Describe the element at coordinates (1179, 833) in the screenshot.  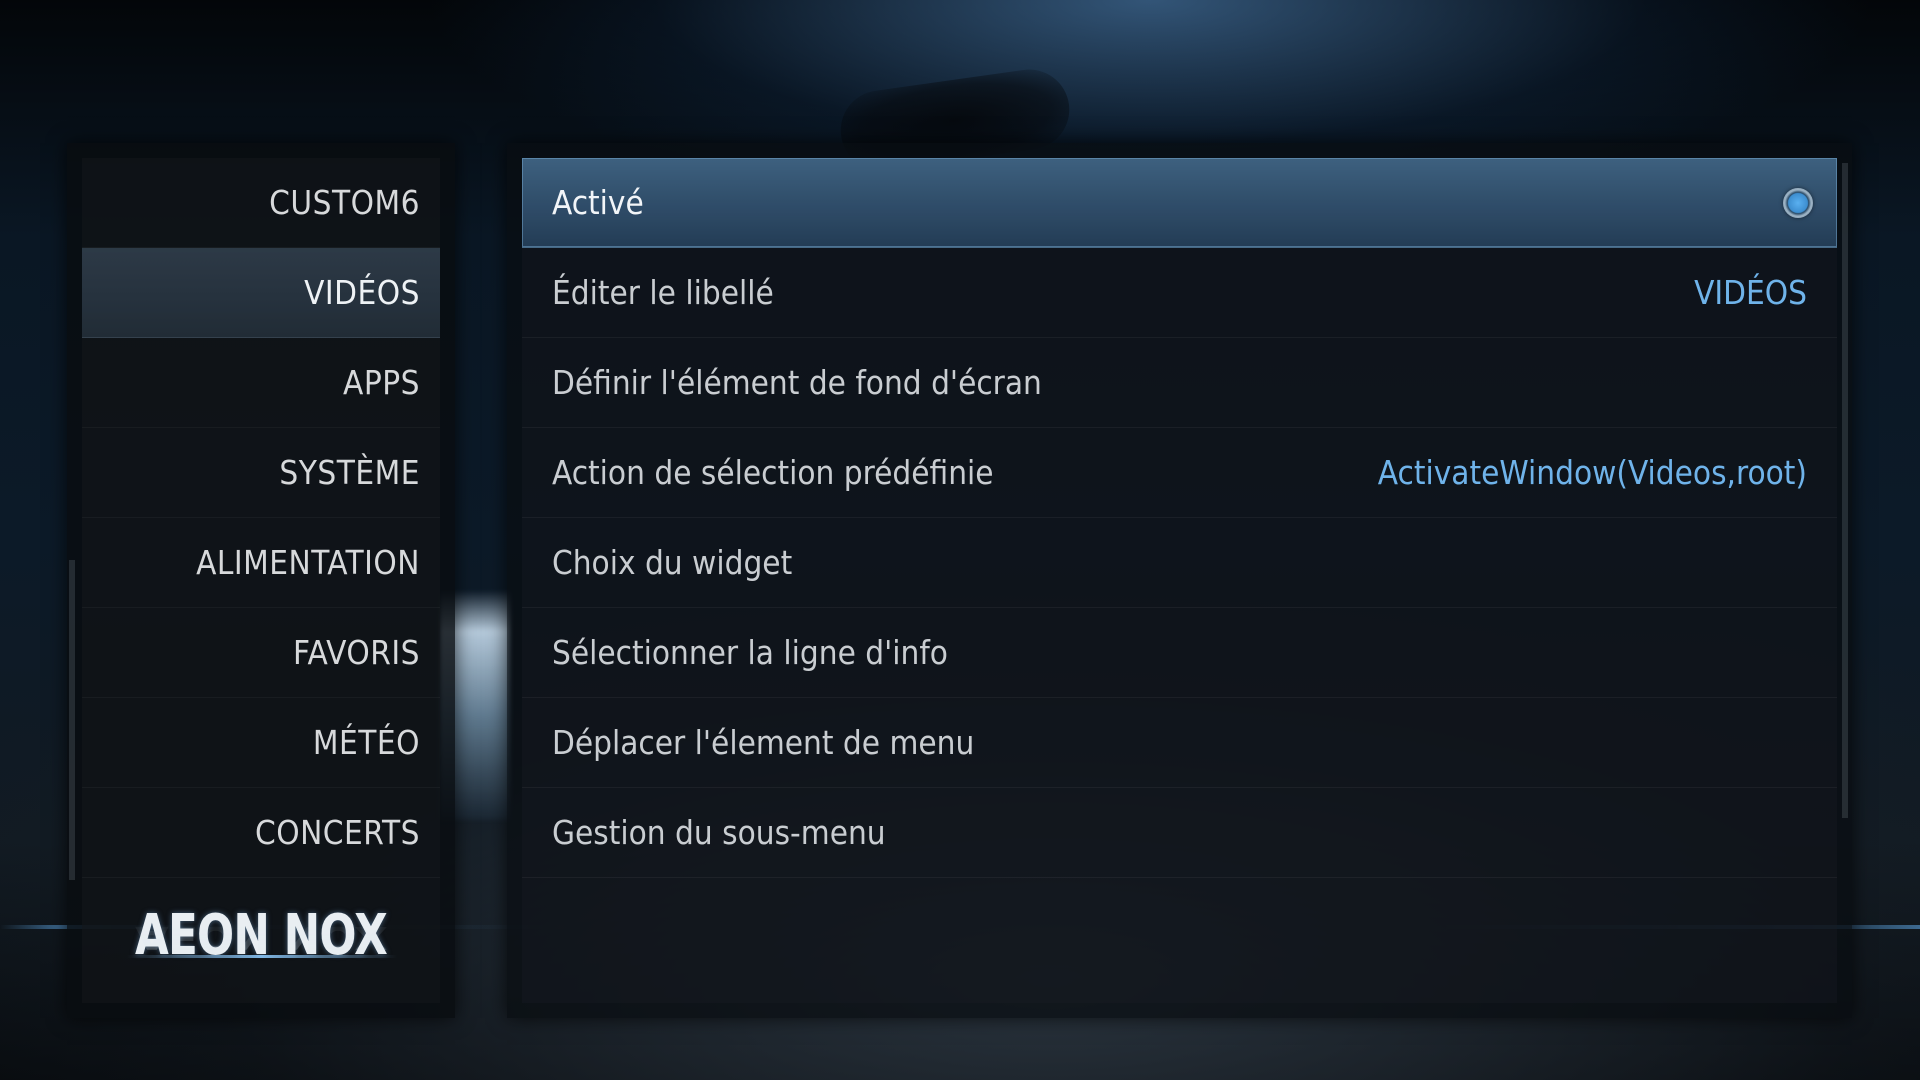
I see `setting-submenu: Gestion du sous-menu` at that location.